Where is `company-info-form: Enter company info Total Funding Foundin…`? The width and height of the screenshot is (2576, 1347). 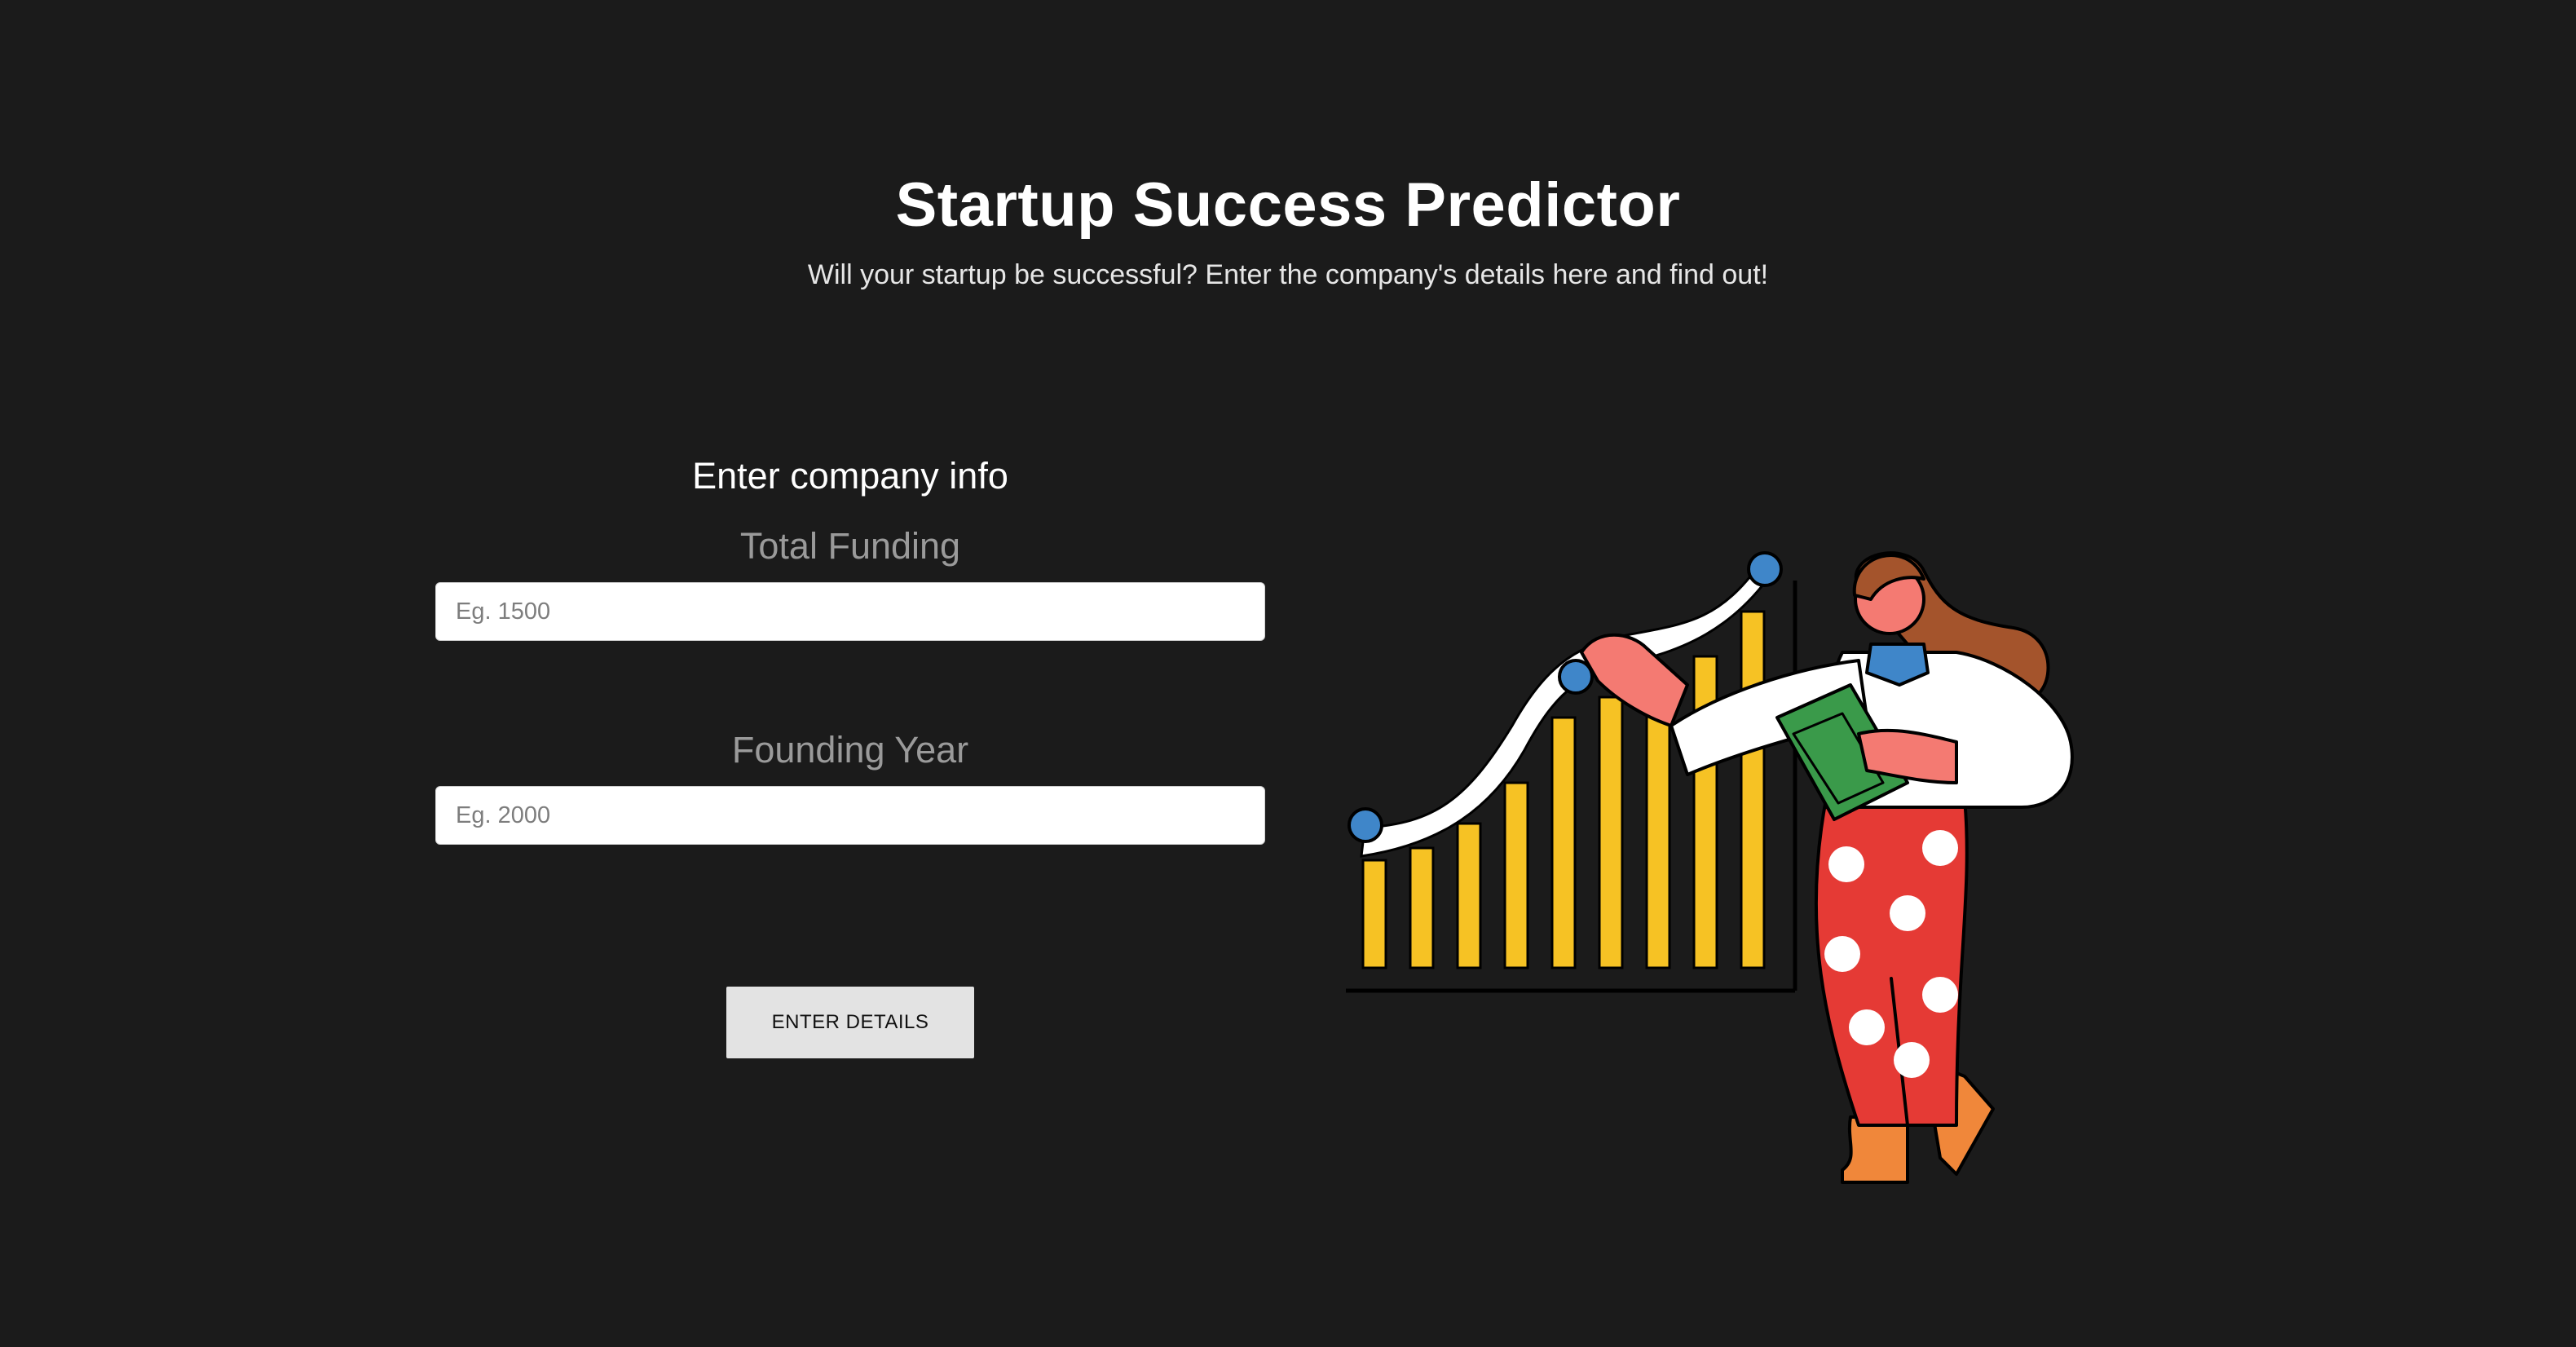
company-info-form: Enter company info Total Funding Foundin… is located at coordinates (850, 646).